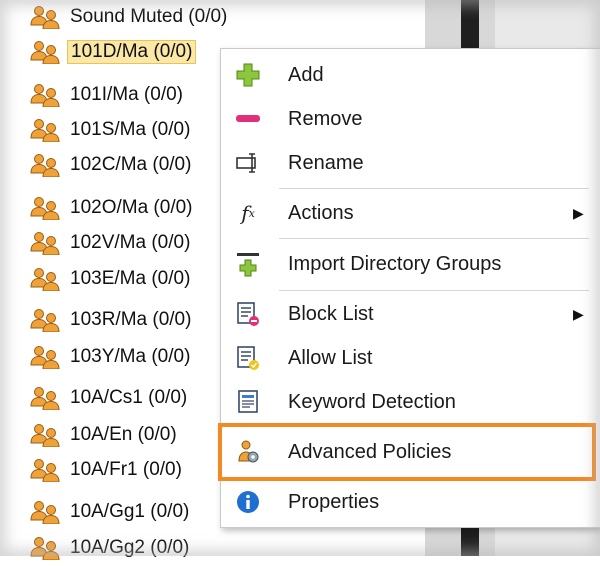 The height and width of the screenshot is (566, 600). Describe the element at coordinates (410, 163) in the screenshot. I see `menu-item-rename: Rename` at that location.